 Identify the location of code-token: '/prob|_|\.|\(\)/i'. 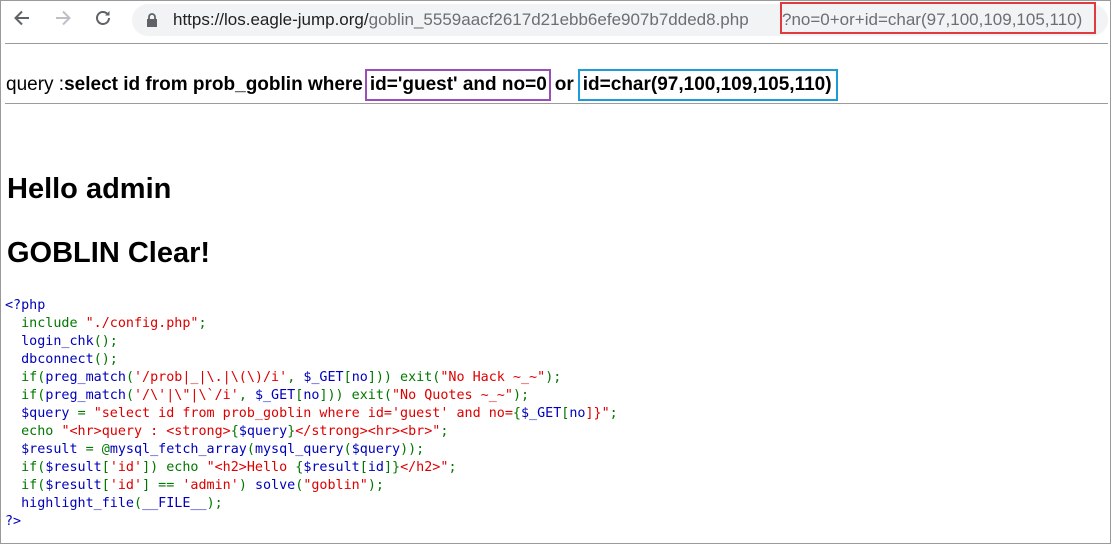
(211, 377).